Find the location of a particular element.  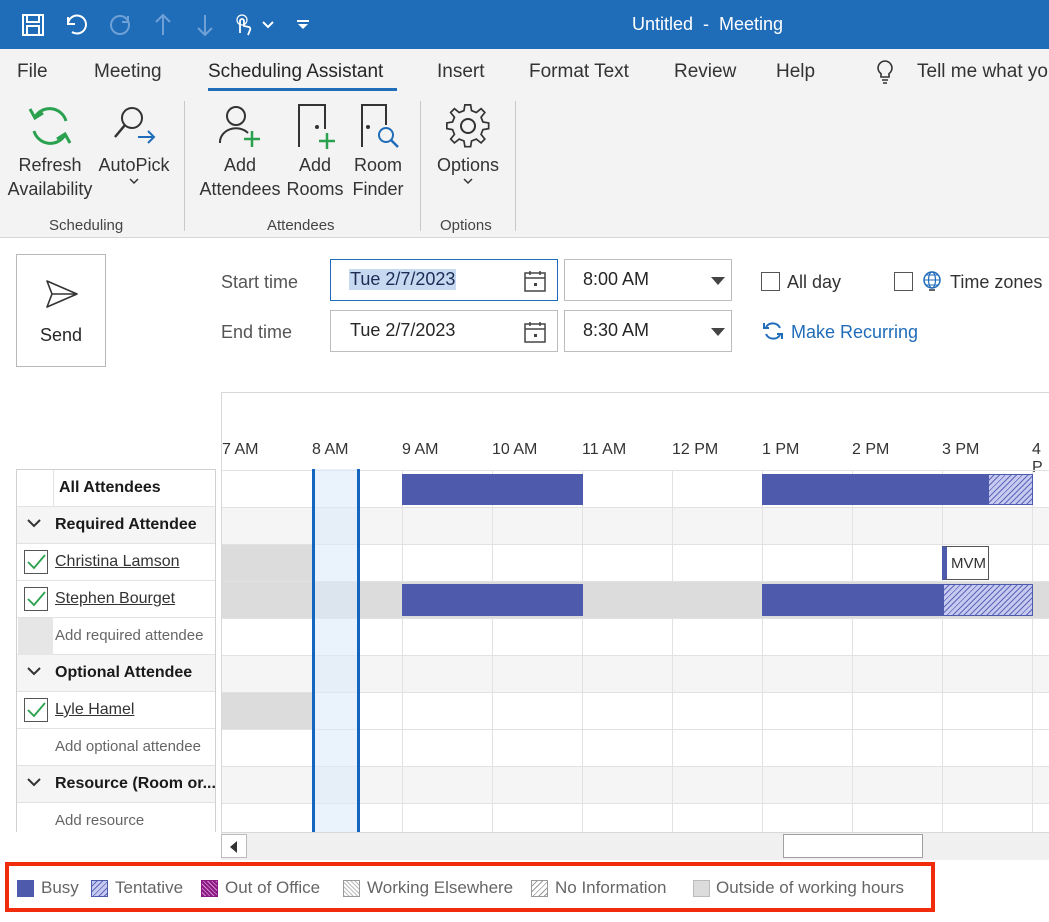

tab-meeting: Meeting is located at coordinates (128, 72).